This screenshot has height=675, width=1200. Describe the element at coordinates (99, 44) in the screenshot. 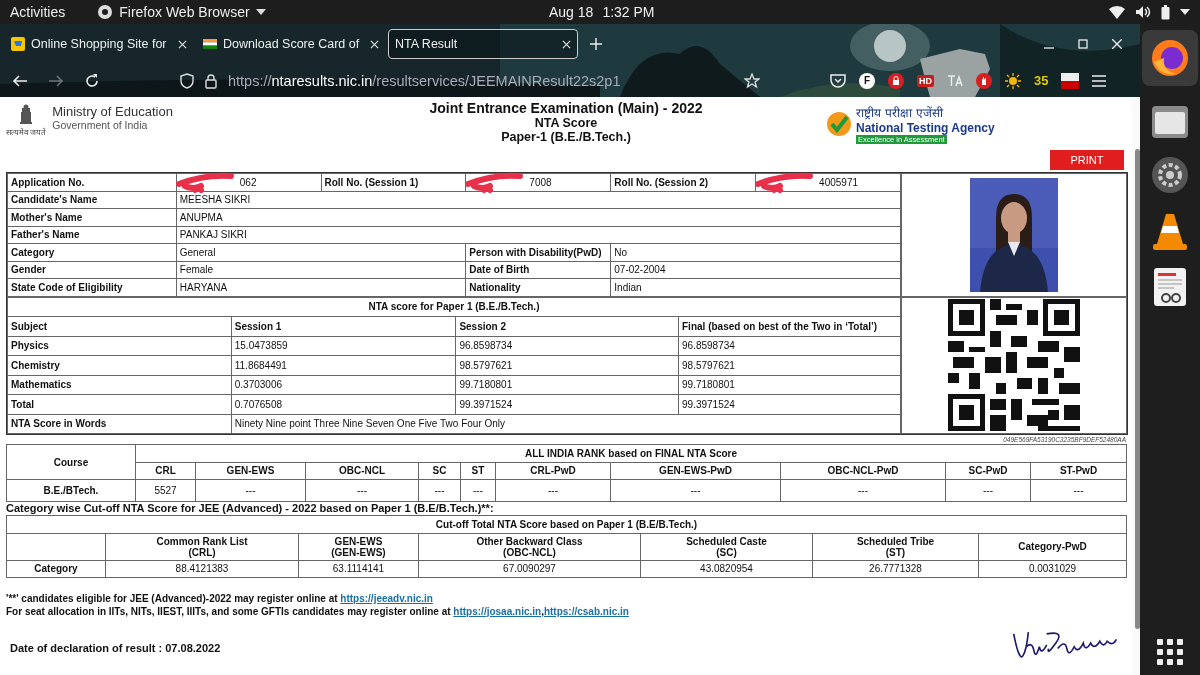

I see `browser-tab: Online Shopping Site for` at that location.